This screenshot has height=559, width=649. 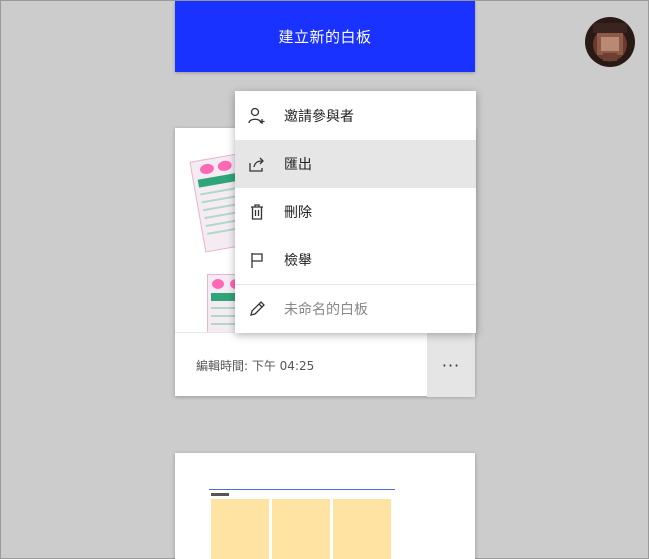 I want to click on whiteboard-card, so click(x=325, y=506).